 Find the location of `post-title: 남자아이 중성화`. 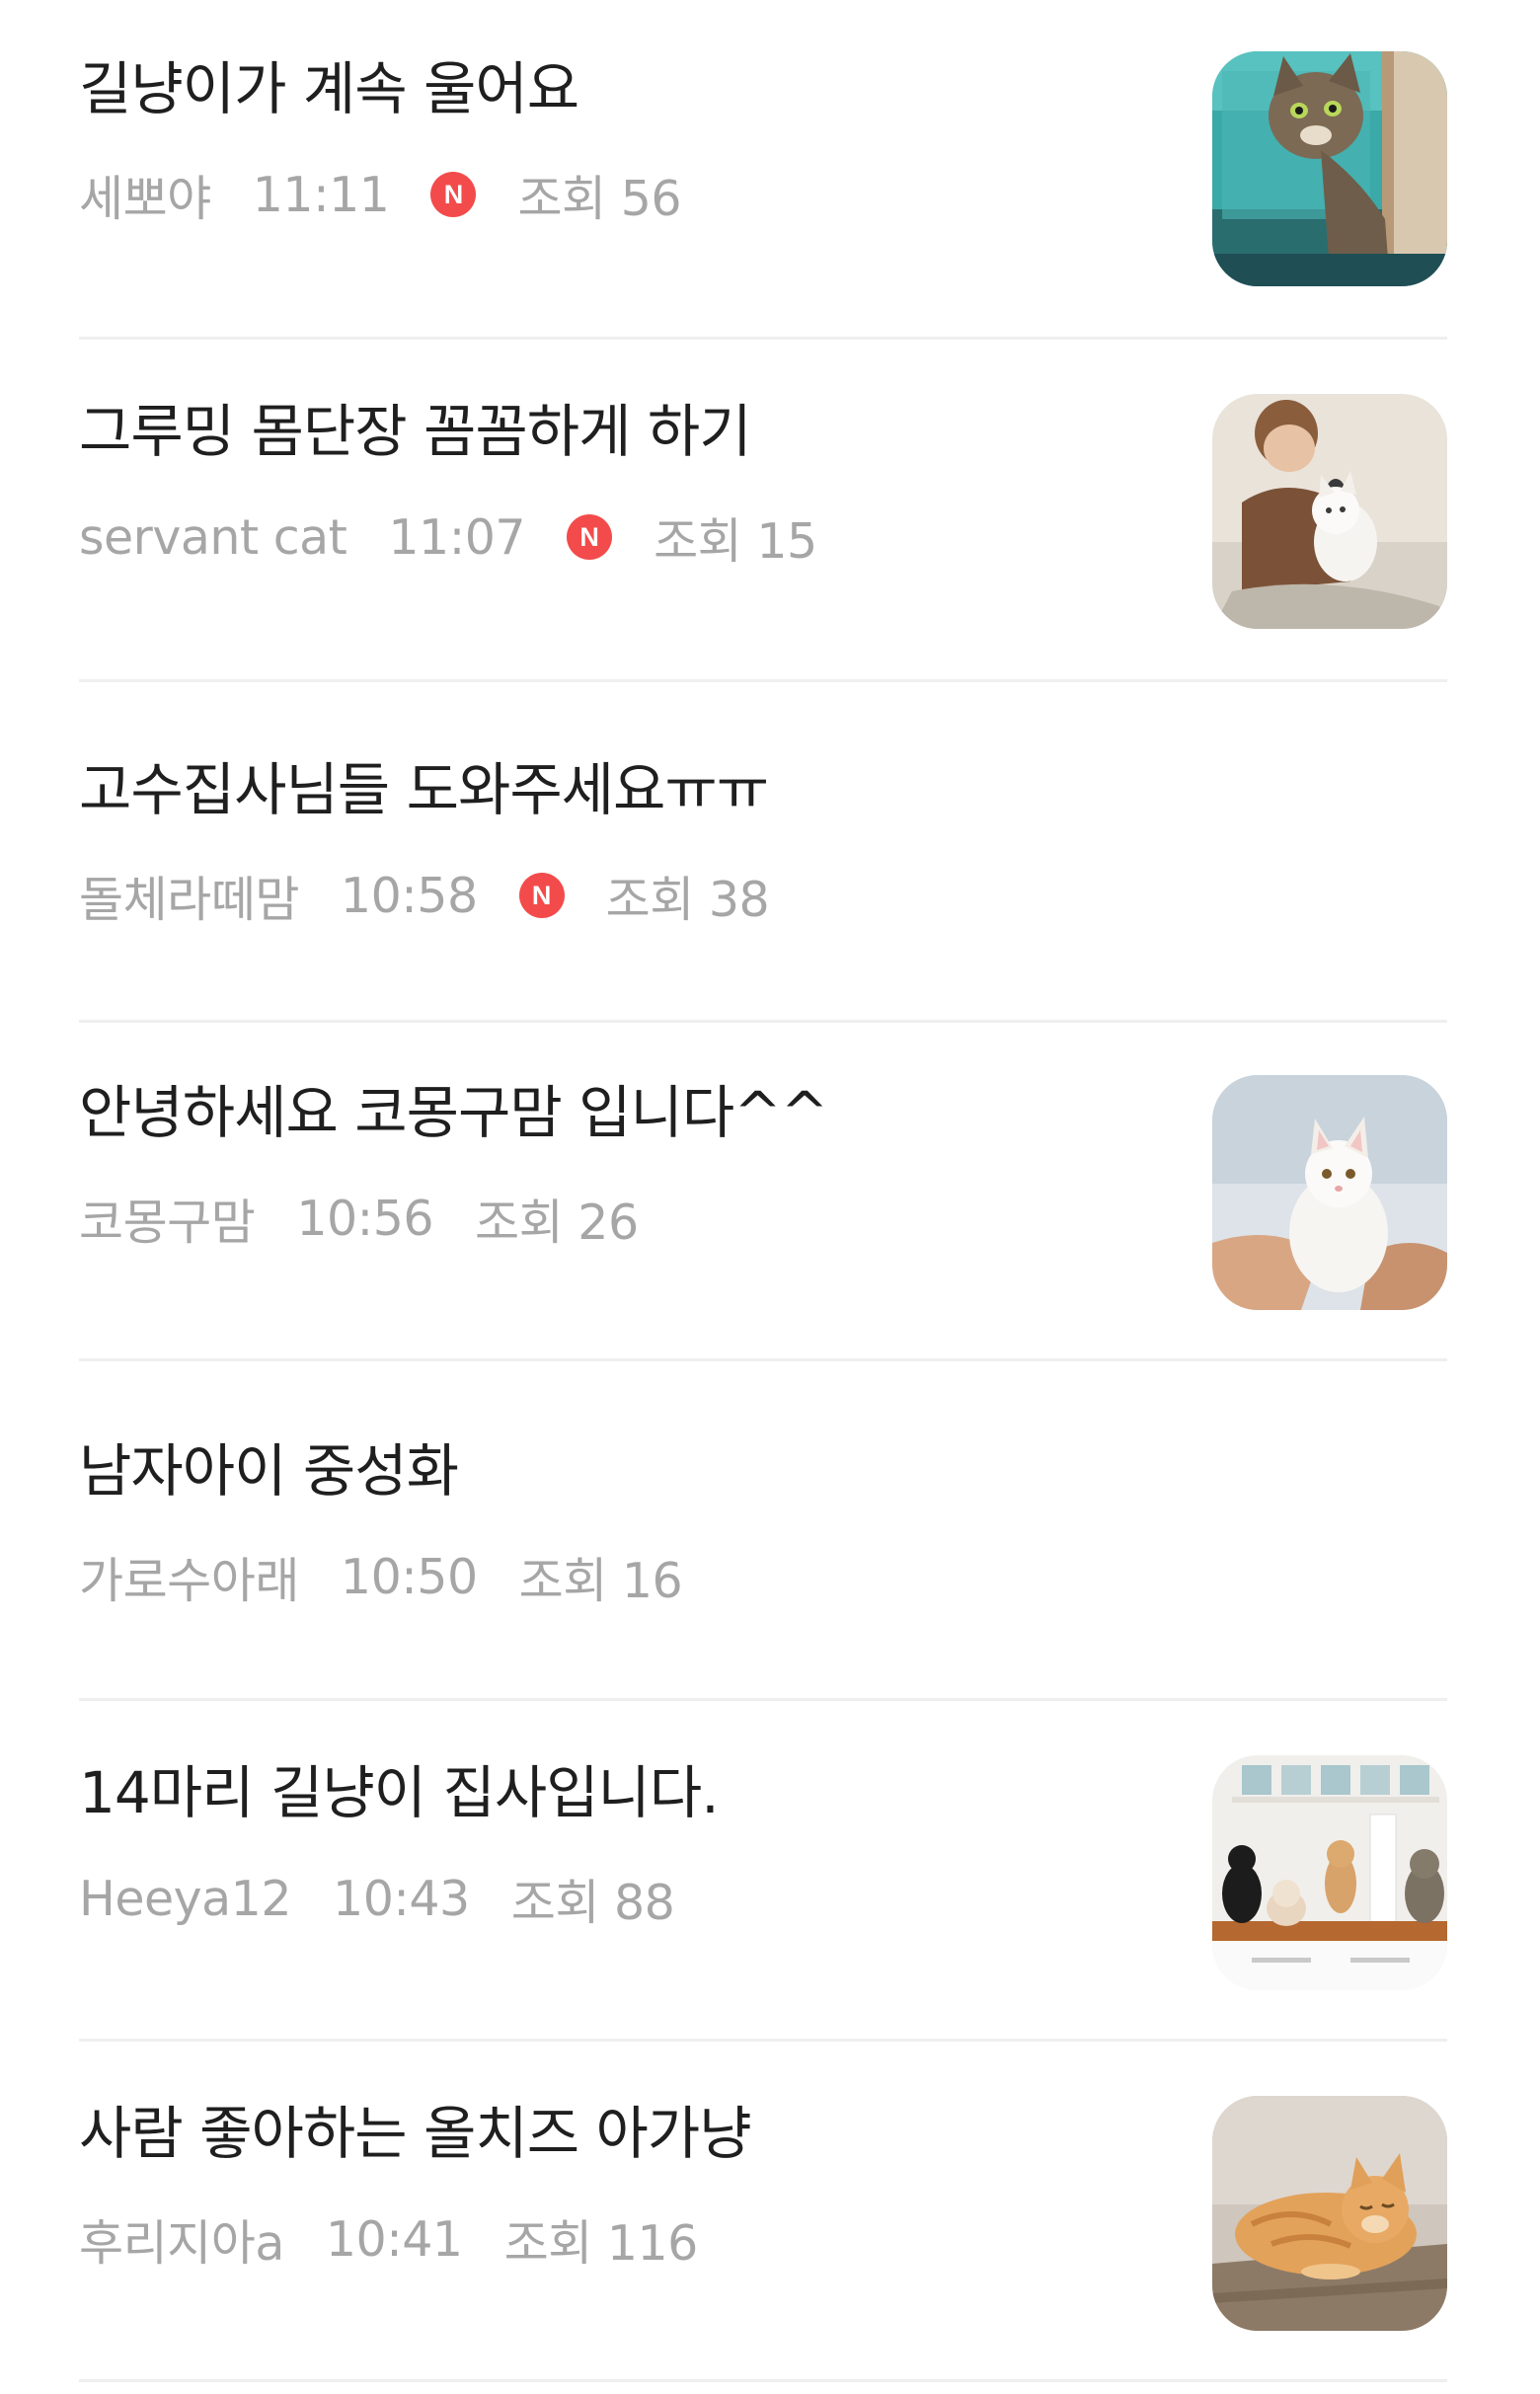

post-title: 남자아이 중성화 is located at coordinates (269, 1470).